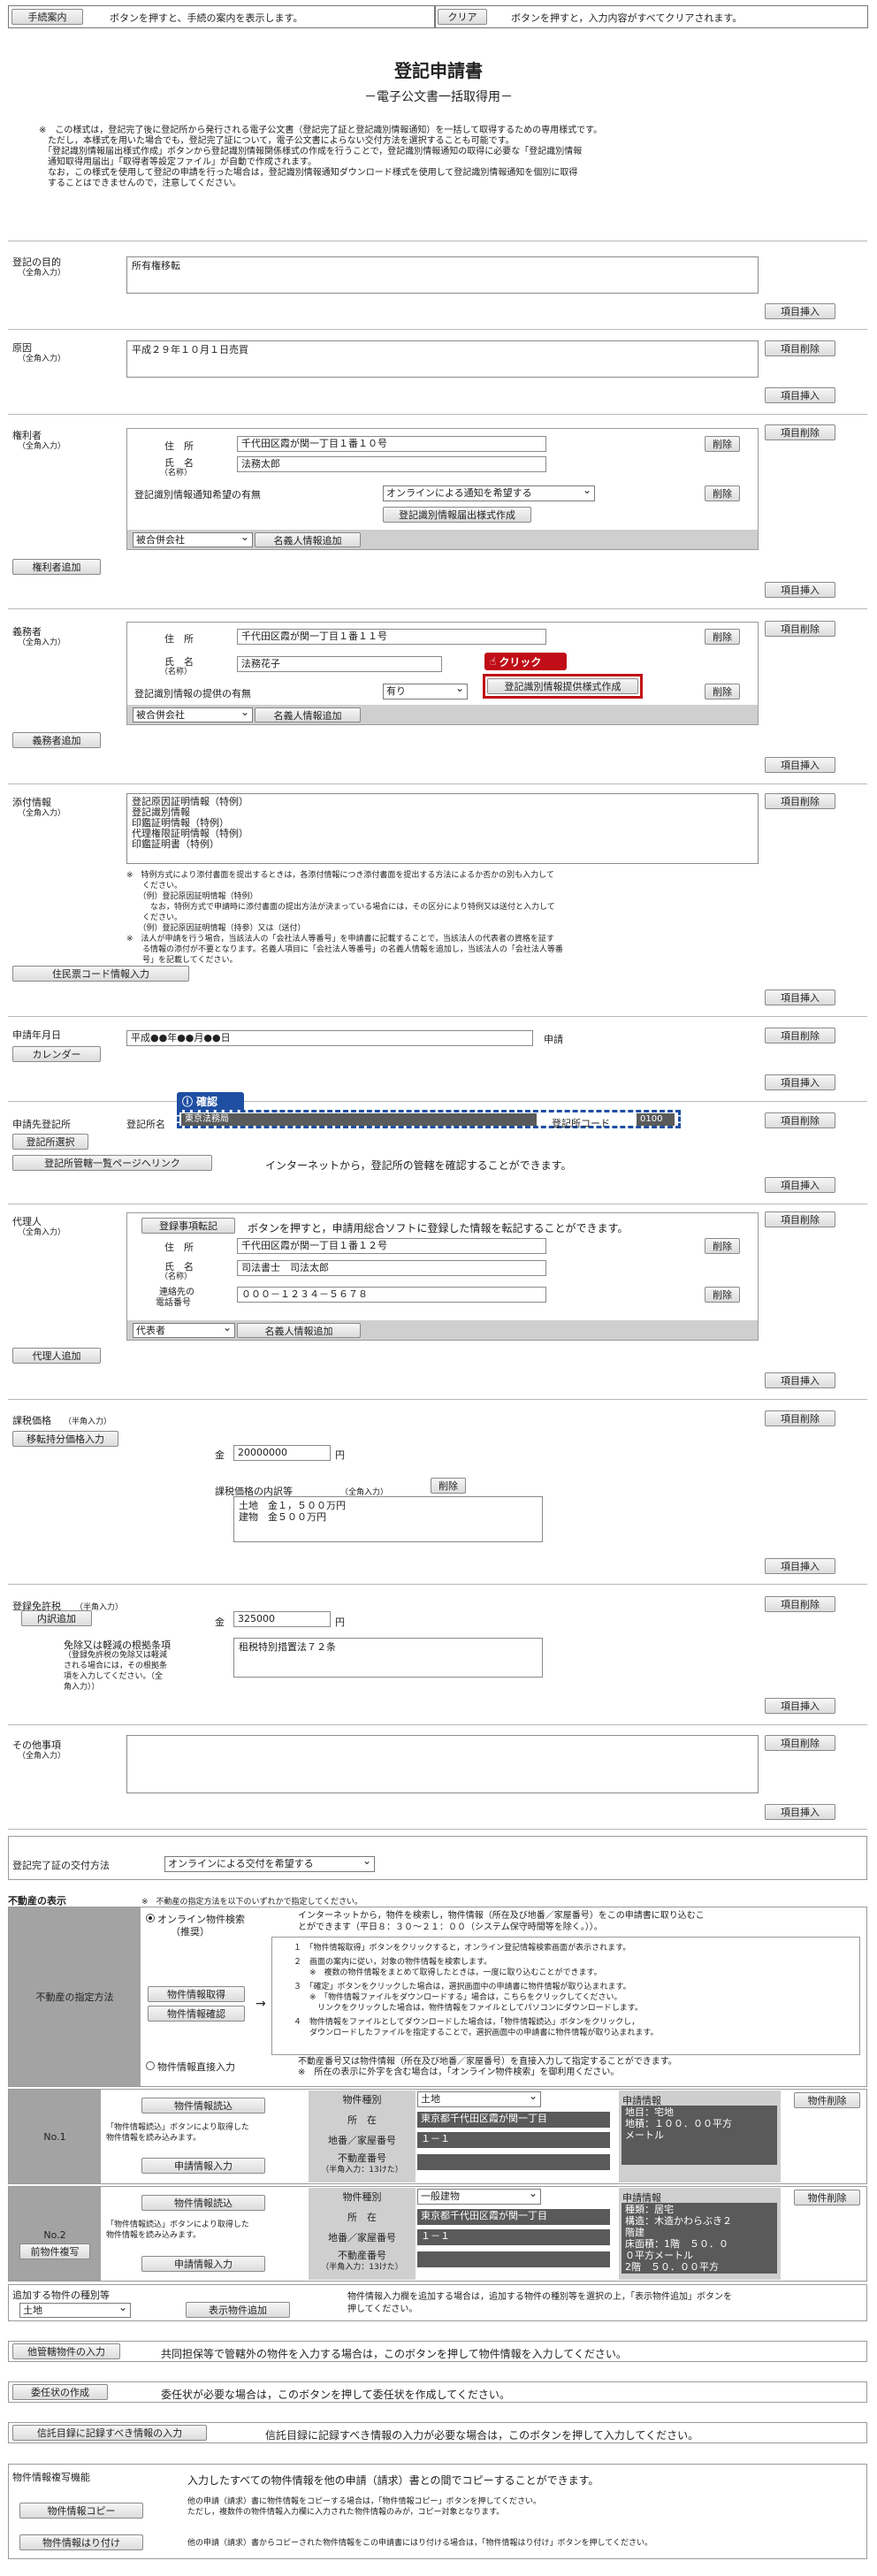 The height and width of the screenshot is (2576, 877). What do you see at coordinates (308, 714) in the screenshot?
I see `obligor-name-add-button: 名義人情報追加` at bounding box center [308, 714].